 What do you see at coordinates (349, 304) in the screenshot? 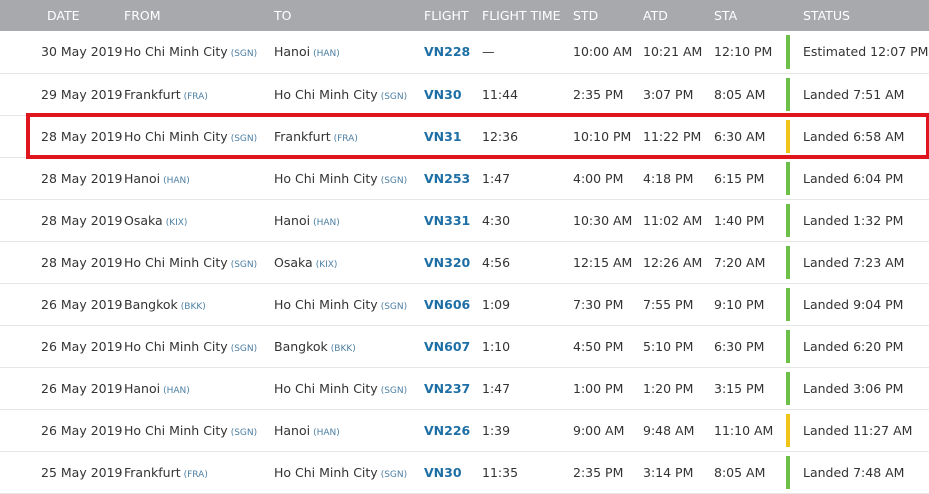
I see `cell-to: Ho Chi Minh City (SGN)` at bounding box center [349, 304].